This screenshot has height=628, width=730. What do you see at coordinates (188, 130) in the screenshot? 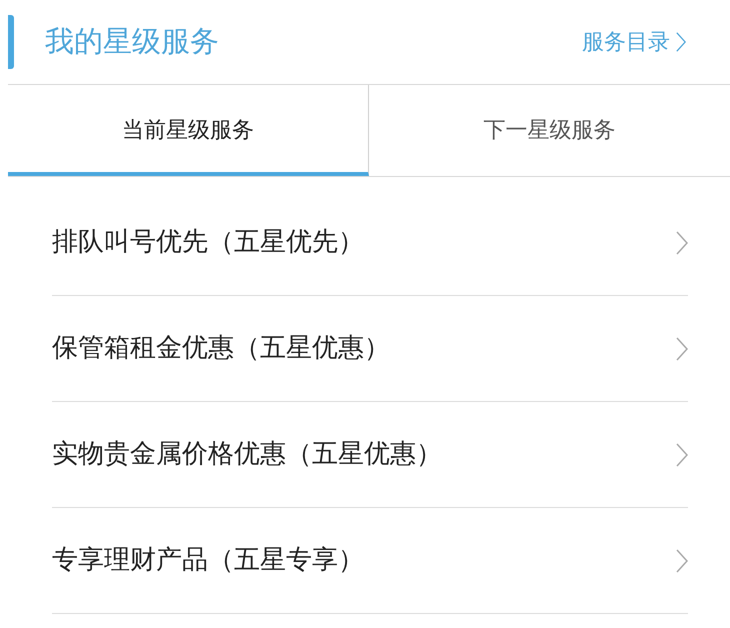
I see `tab: 当前星级服务` at bounding box center [188, 130].